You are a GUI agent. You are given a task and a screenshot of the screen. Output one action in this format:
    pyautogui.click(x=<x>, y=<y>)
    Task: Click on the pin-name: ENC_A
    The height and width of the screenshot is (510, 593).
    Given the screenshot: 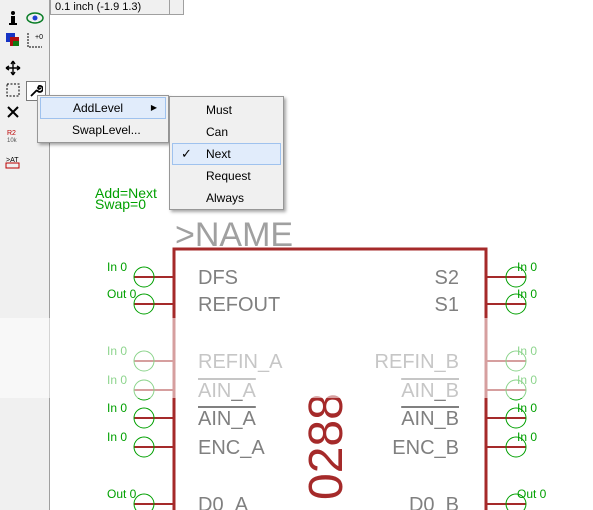 What is the action you would take?
    pyautogui.click(x=231, y=448)
    